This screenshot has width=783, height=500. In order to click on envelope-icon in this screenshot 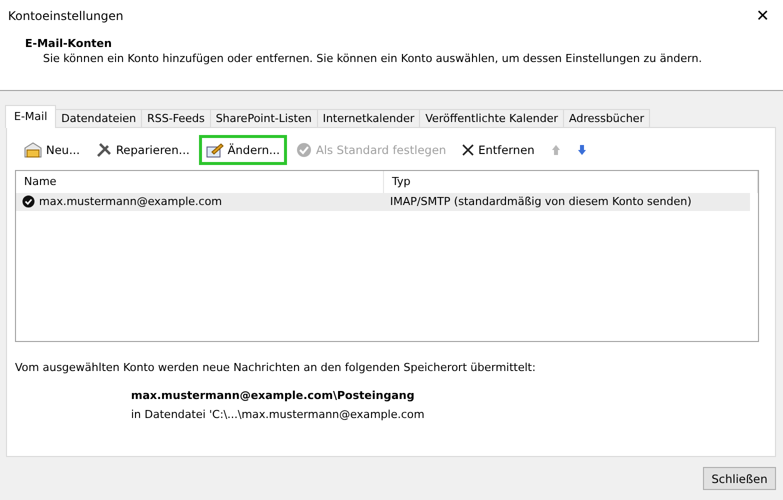, I will do `click(33, 150)`.